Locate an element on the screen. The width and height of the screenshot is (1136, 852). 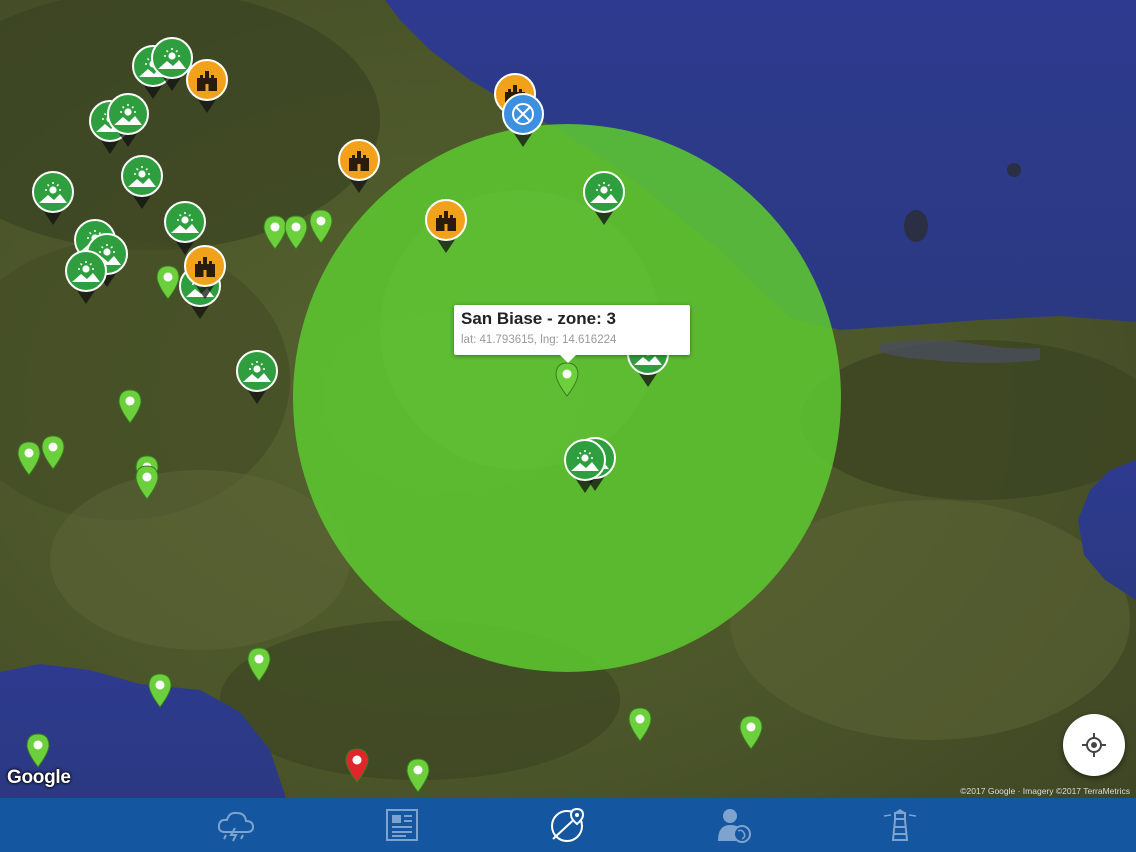
weather-storm-icon is located at coordinates (236, 826).